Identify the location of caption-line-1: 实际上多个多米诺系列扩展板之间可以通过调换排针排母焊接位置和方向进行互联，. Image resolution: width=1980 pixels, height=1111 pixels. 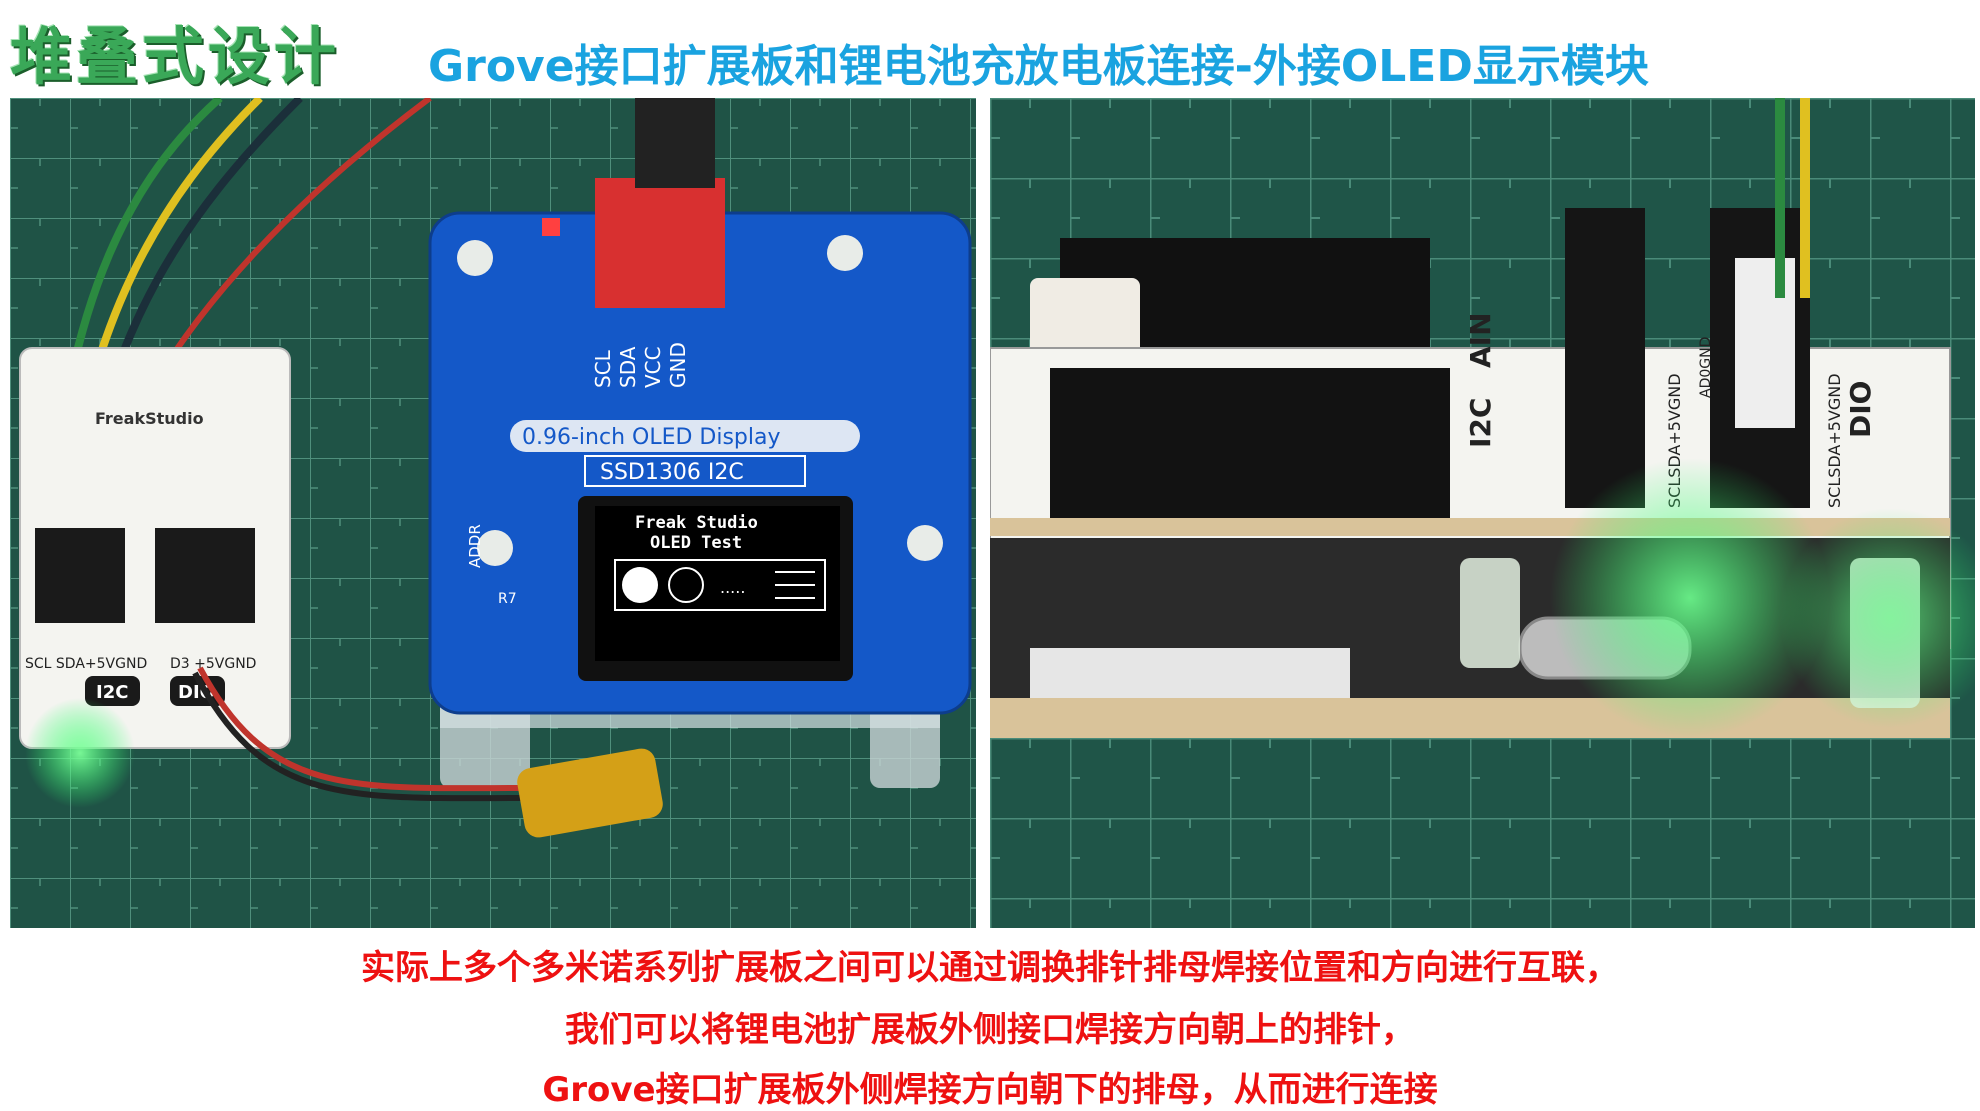
(990, 968).